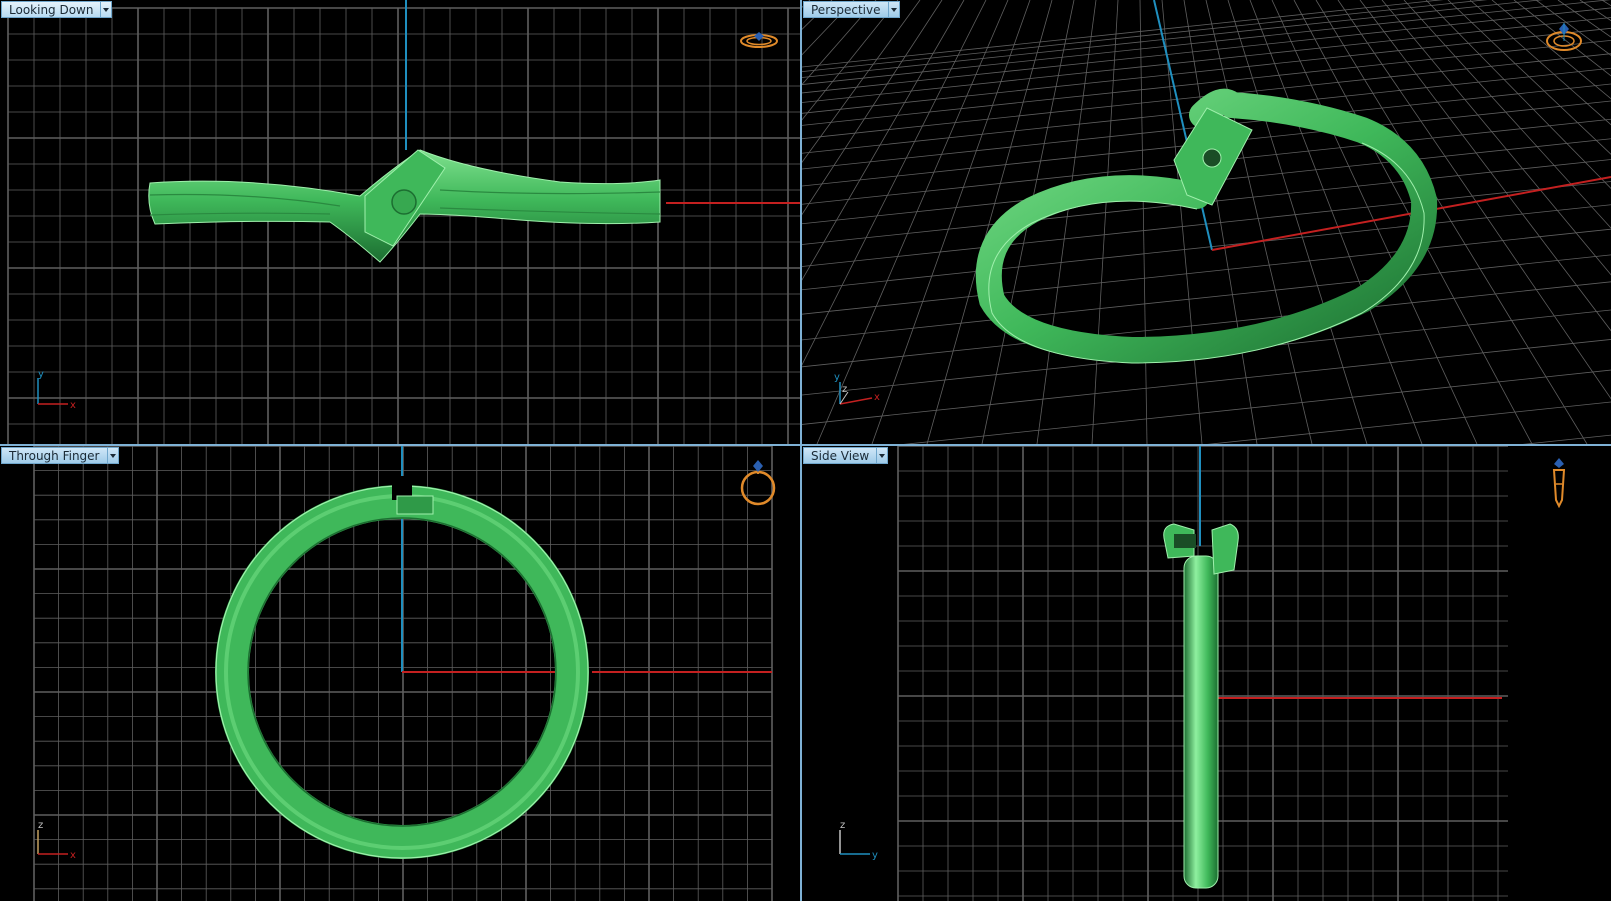 This screenshot has width=1611, height=901. What do you see at coordinates (1201, 706) in the screenshot?
I see `ring-model-side` at bounding box center [1201, 706].